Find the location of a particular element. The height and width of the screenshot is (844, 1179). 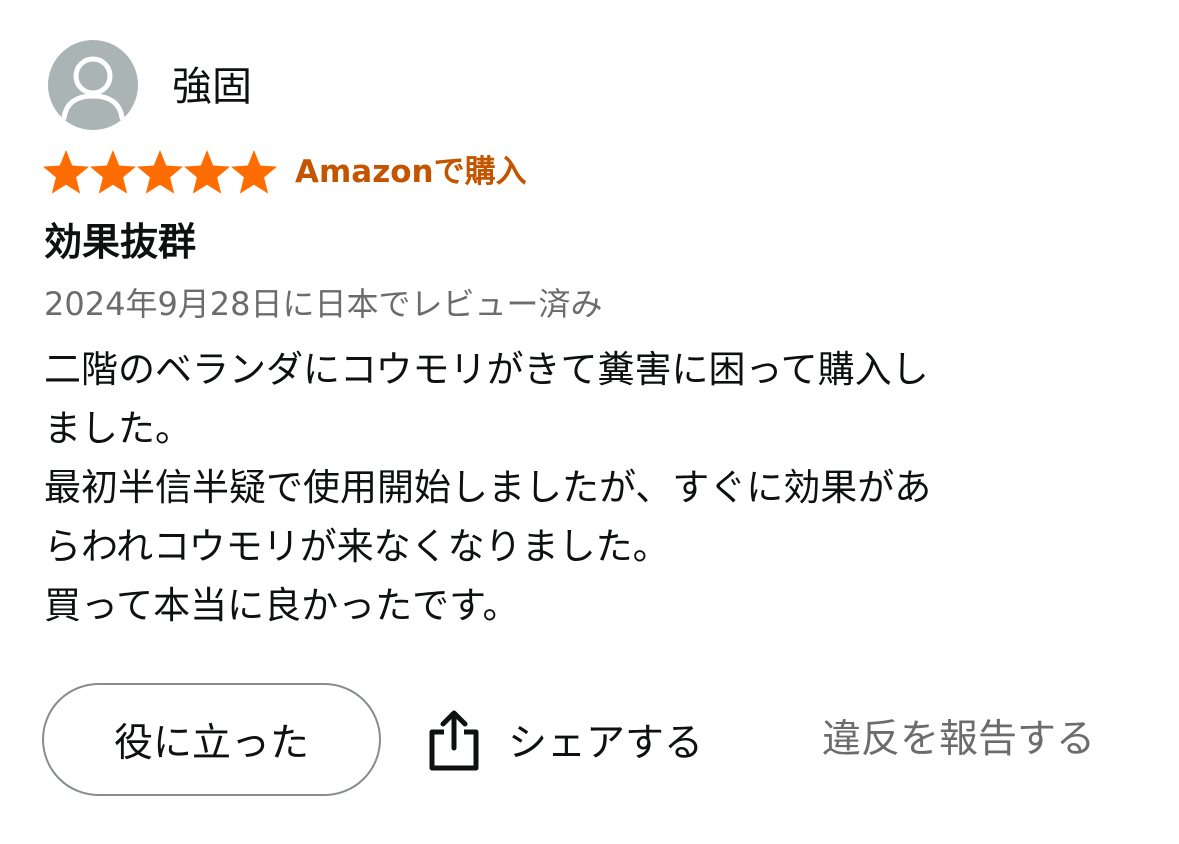

report-abuse-link: 違反を報告する is located at coordinates (958, 740).